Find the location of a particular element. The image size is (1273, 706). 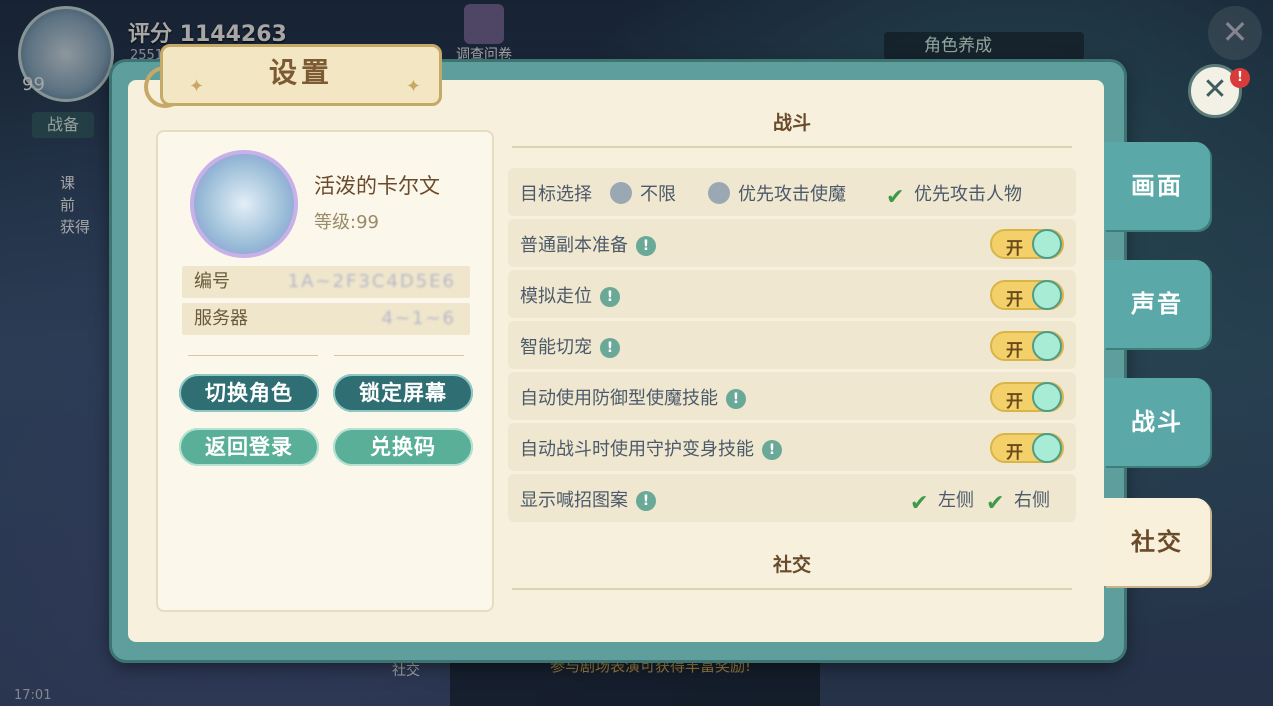

redeem-code-button: 兑换码 is located at coordinates (403, 447).